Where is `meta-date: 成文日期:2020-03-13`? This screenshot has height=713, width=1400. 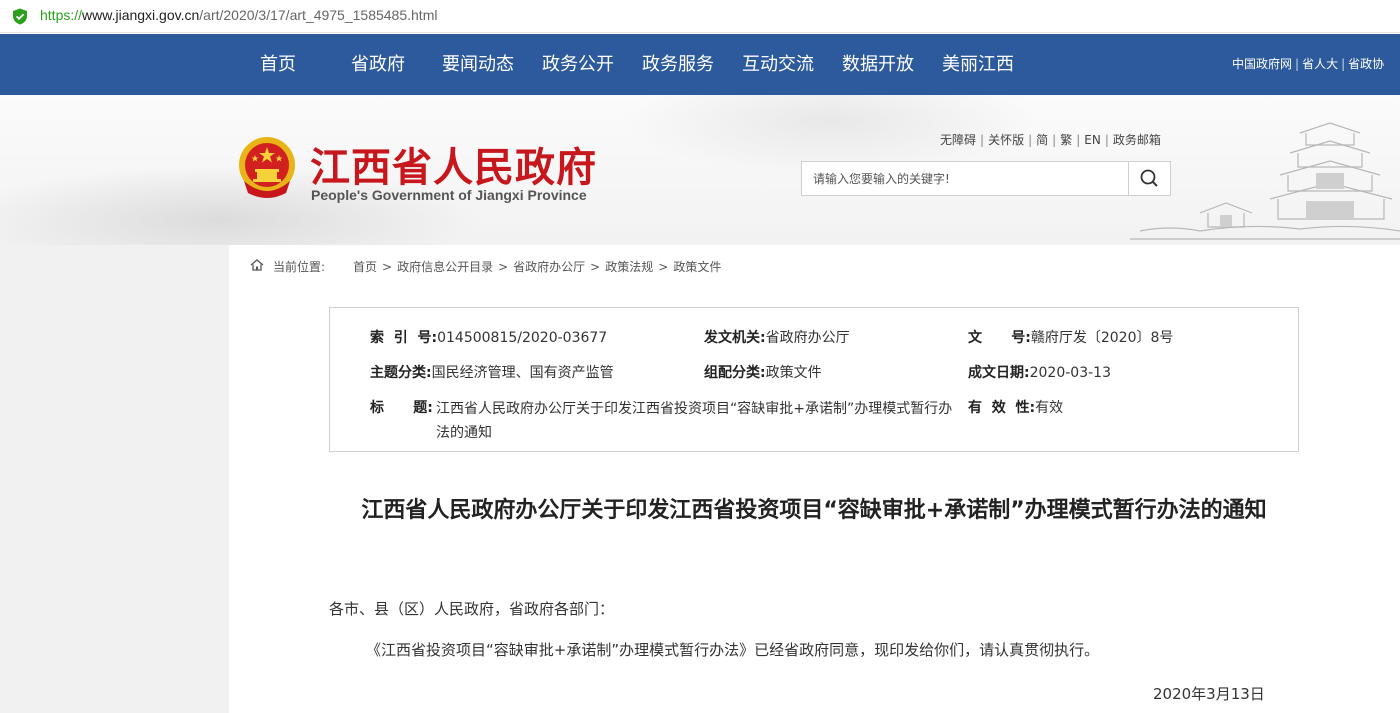
meta-date: 成文日期:2020-03-13 is located at coordinates (1039, 372).